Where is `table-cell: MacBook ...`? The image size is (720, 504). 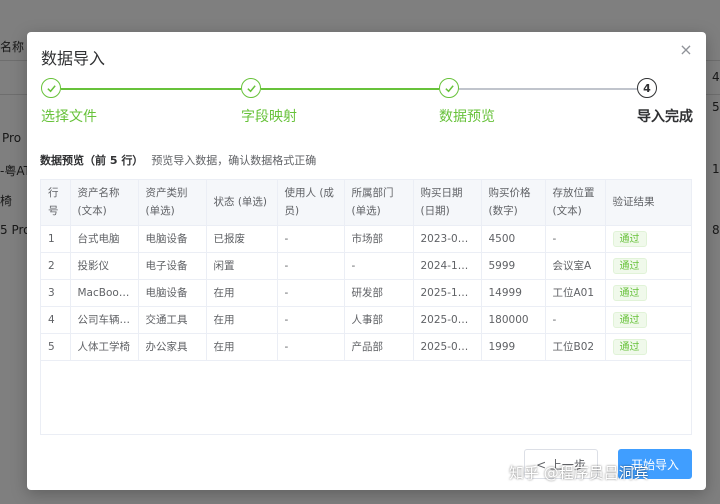 table-cell: MacBook ... is located at coordinates (104, 293).